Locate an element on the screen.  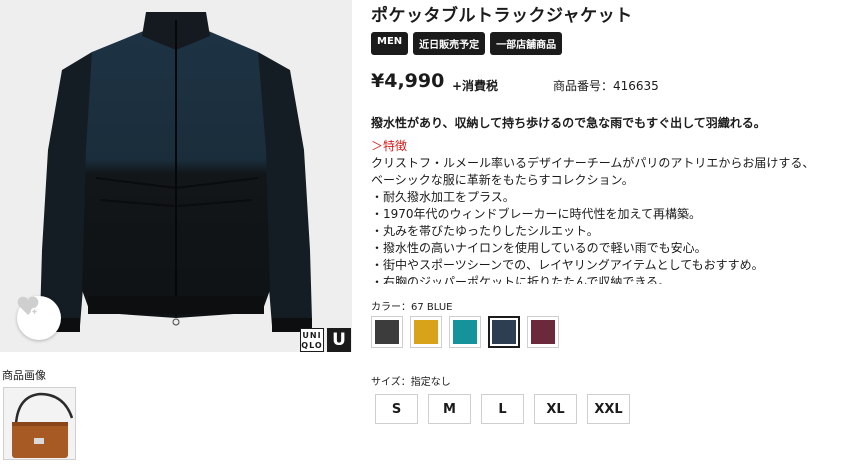
product-thumbnail is located at coordinates (39, 423).